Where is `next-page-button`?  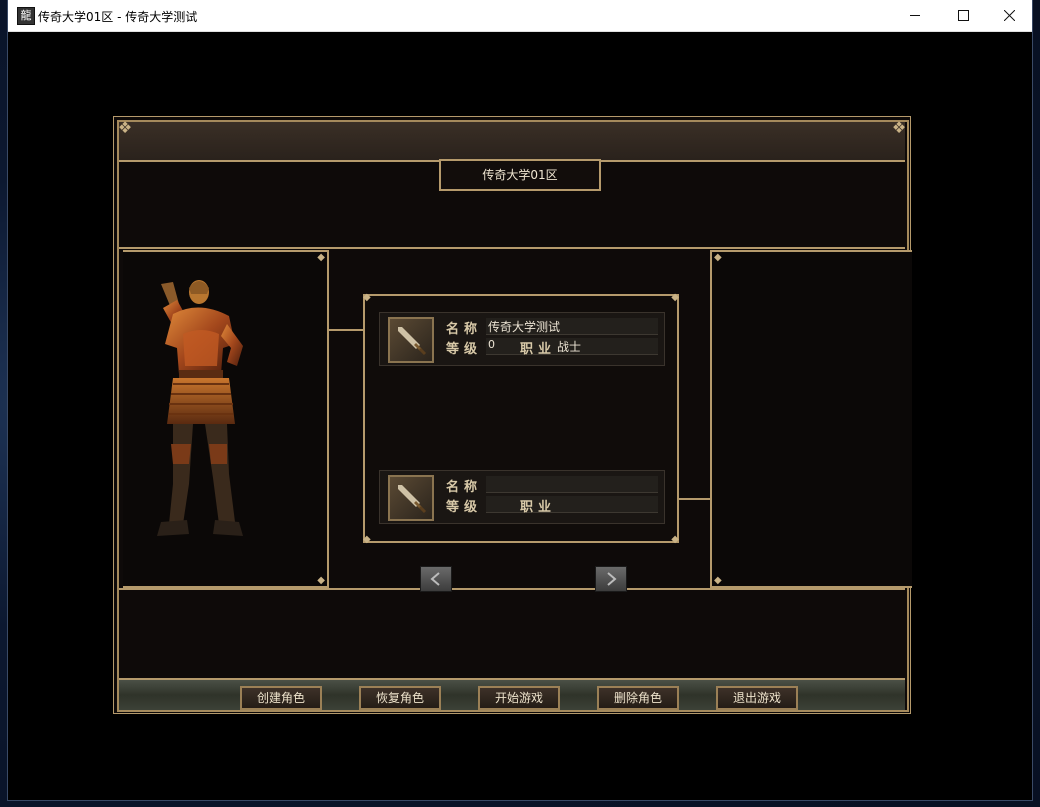 next-page-button is located at coordinates (611, 579).